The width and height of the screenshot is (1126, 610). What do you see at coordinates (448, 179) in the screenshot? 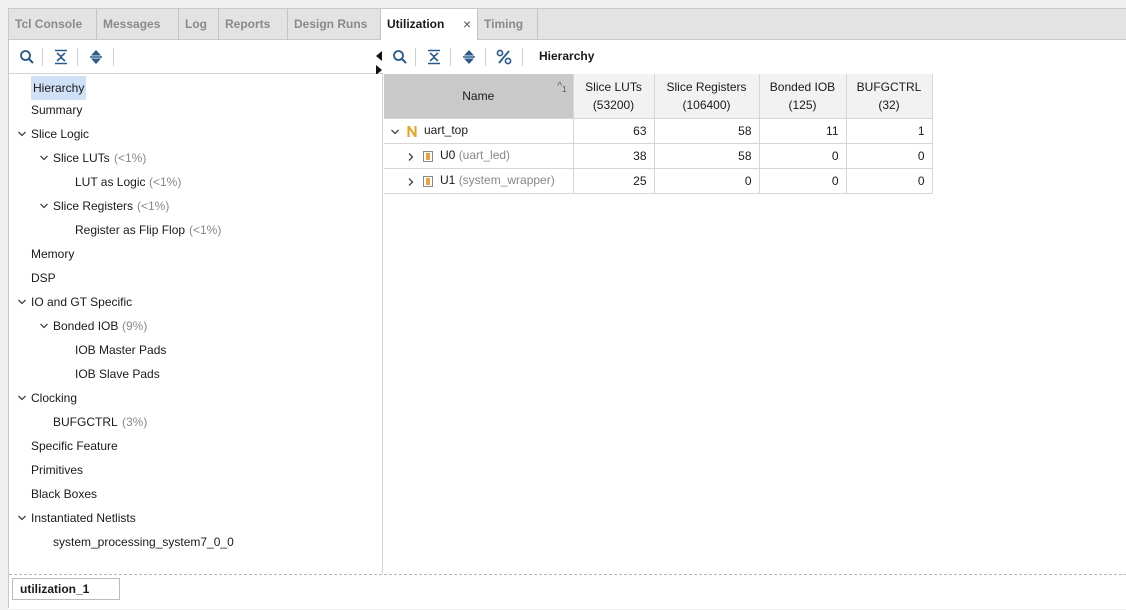
I see `instance-name: U1` at bounding box center [448, 179].